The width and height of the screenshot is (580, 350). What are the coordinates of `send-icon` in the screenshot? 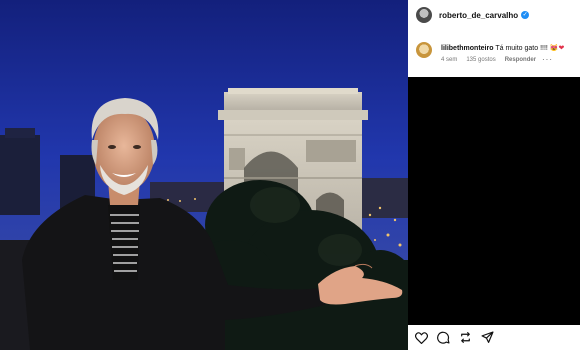 It's located at (487, 338).